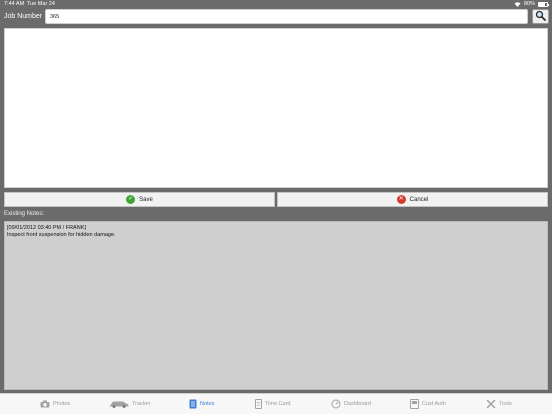 This screenshot has height=414, width=552. I want to click on status-date: Tue Mar 24, so click(41, 4).